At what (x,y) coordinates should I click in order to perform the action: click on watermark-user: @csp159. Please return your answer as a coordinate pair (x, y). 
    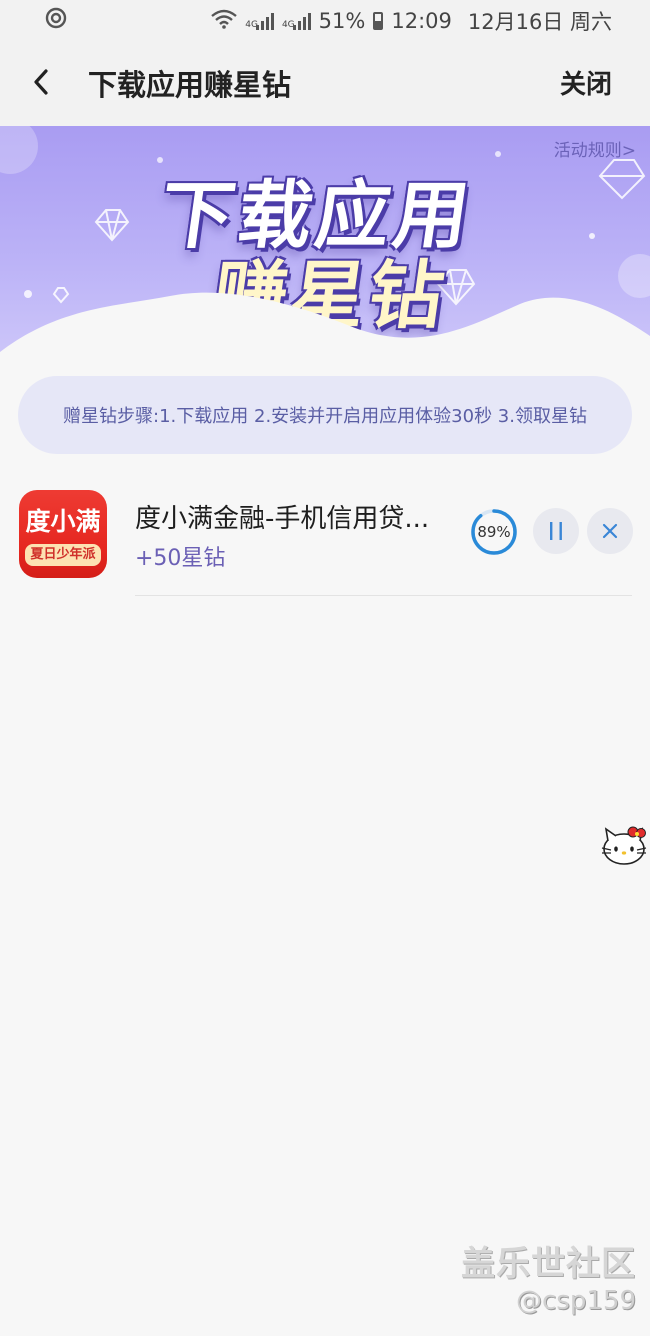
    Looking at the image, I should click on (576, 1301).